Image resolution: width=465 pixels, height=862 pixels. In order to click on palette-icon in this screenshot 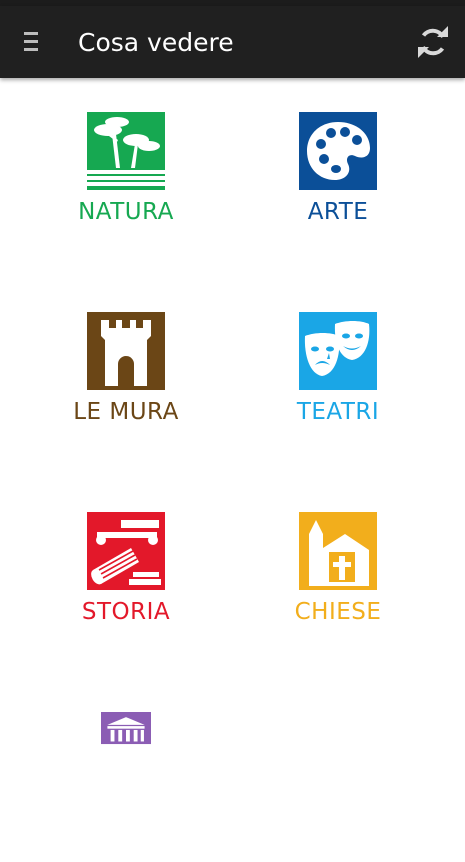, I will do `click(338, 151)`.